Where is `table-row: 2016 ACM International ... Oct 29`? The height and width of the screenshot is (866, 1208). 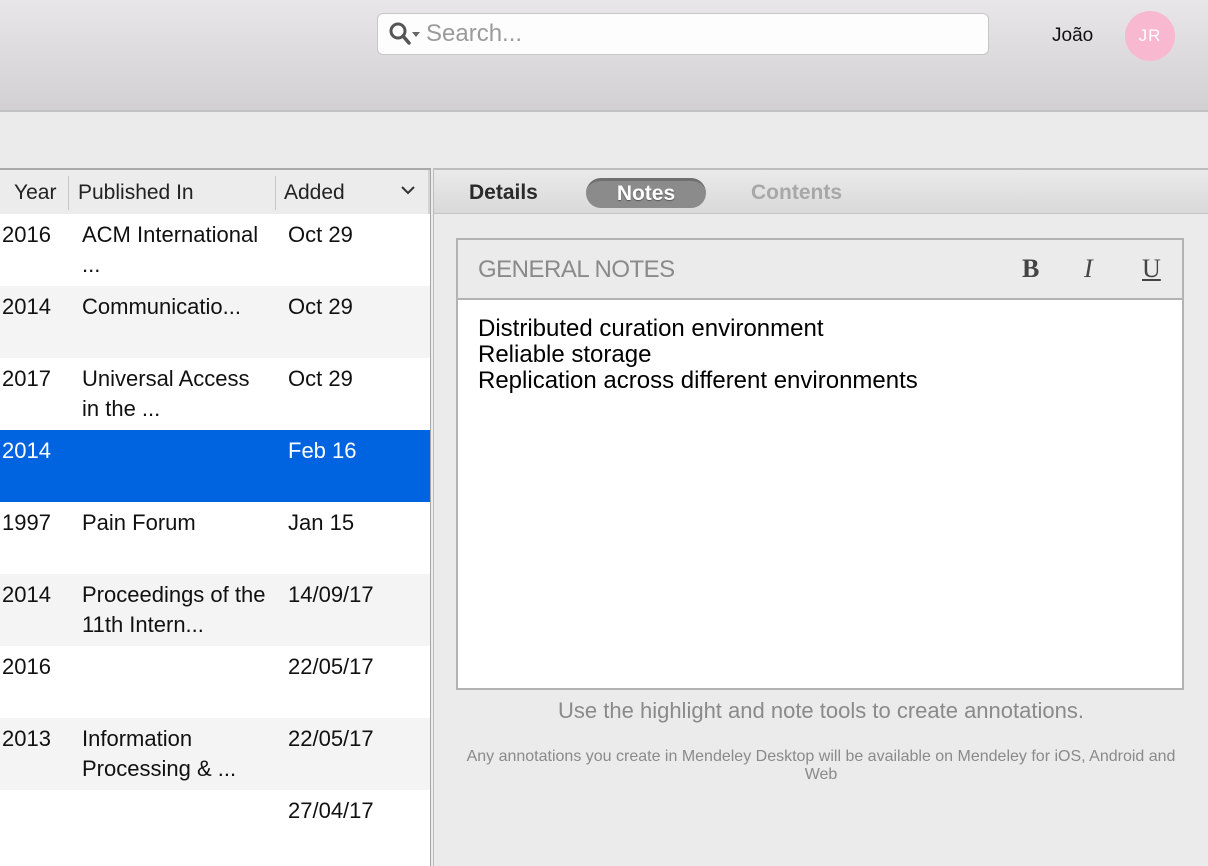
table-row: 2016 ACM International ... Oct 29 is located at coordinates (215, 250).